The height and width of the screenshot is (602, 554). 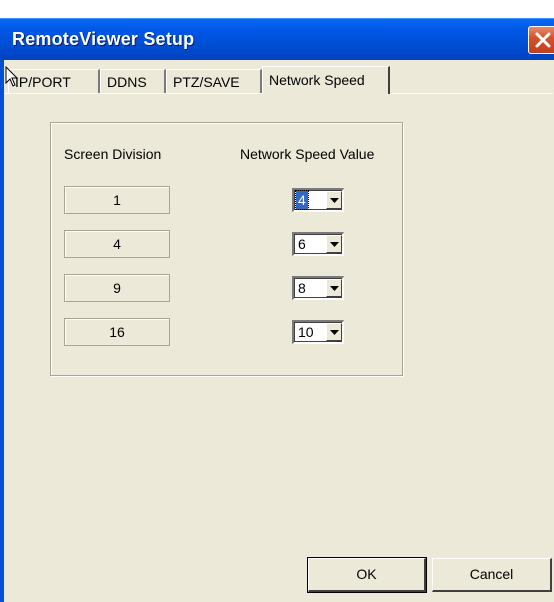 What do you see at coordinates (302, 244) in the screenshot?
I see `network-speed-selected: 6` at bounding box center [302, 244].